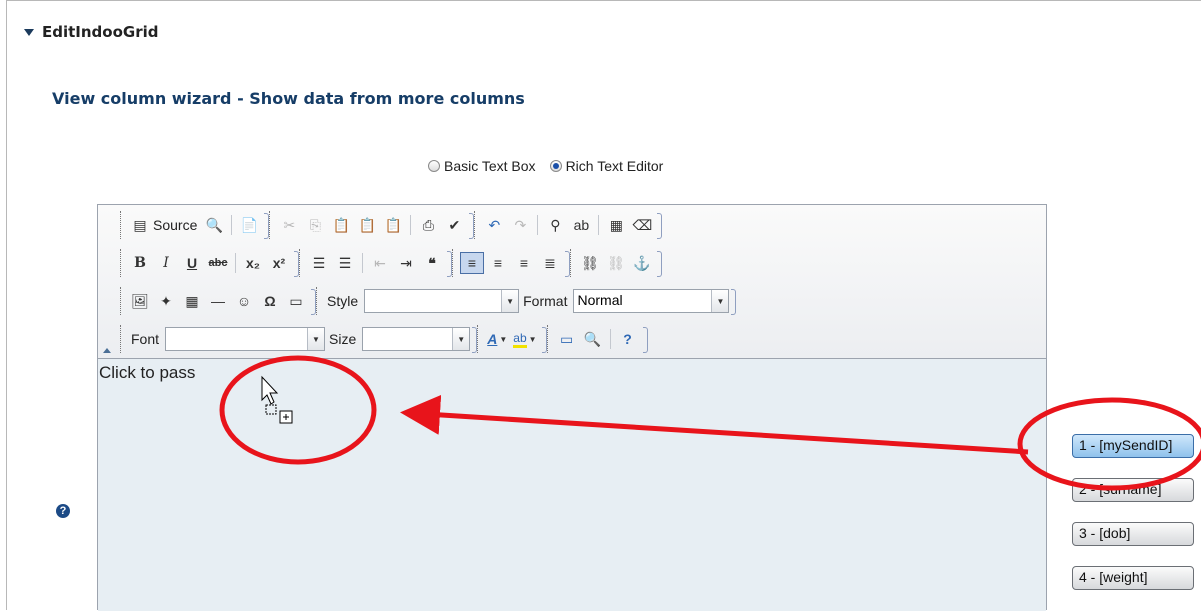 Image resolution: width=1201 pixels, height=611 pixels. I want to click on paragraph-group: ☰ ☰ ⇤ ⇥ ❝, so click(375, 263).